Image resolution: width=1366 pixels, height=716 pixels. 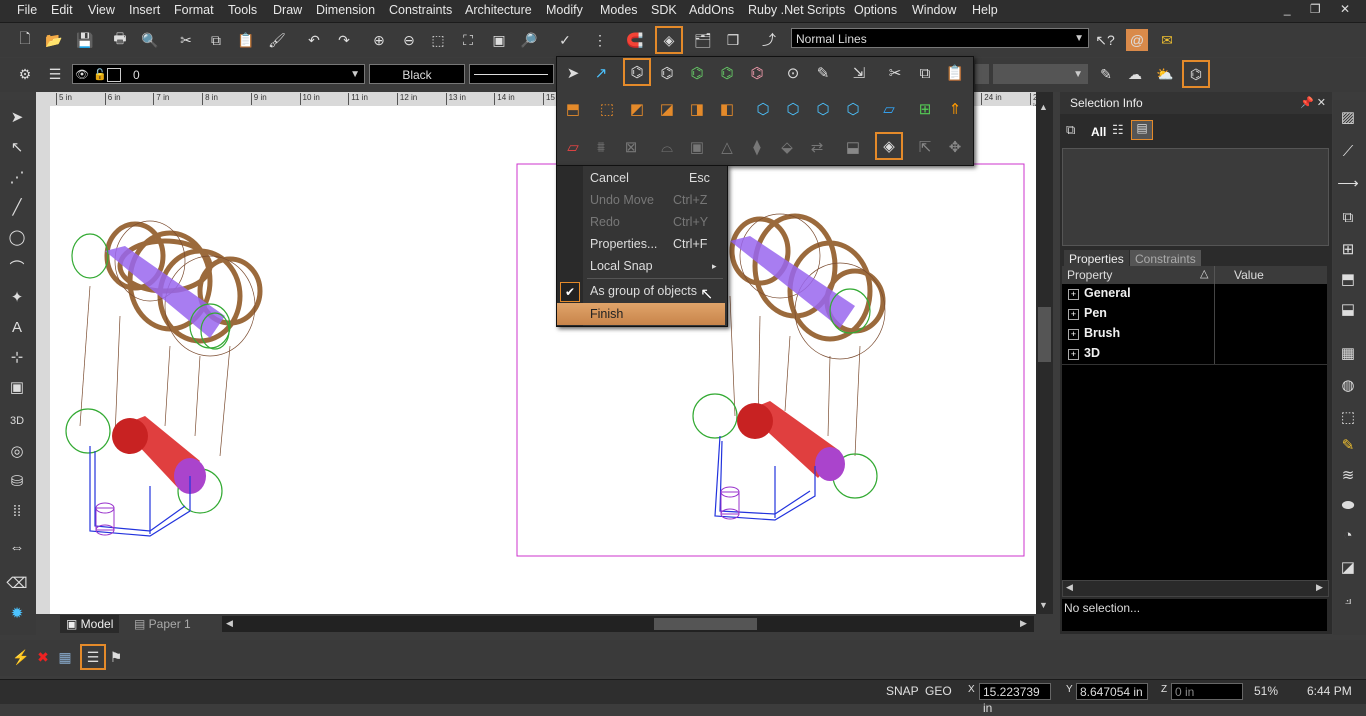 I want to click on mirror-icon: ⬓, so click(x=1348, y=309).